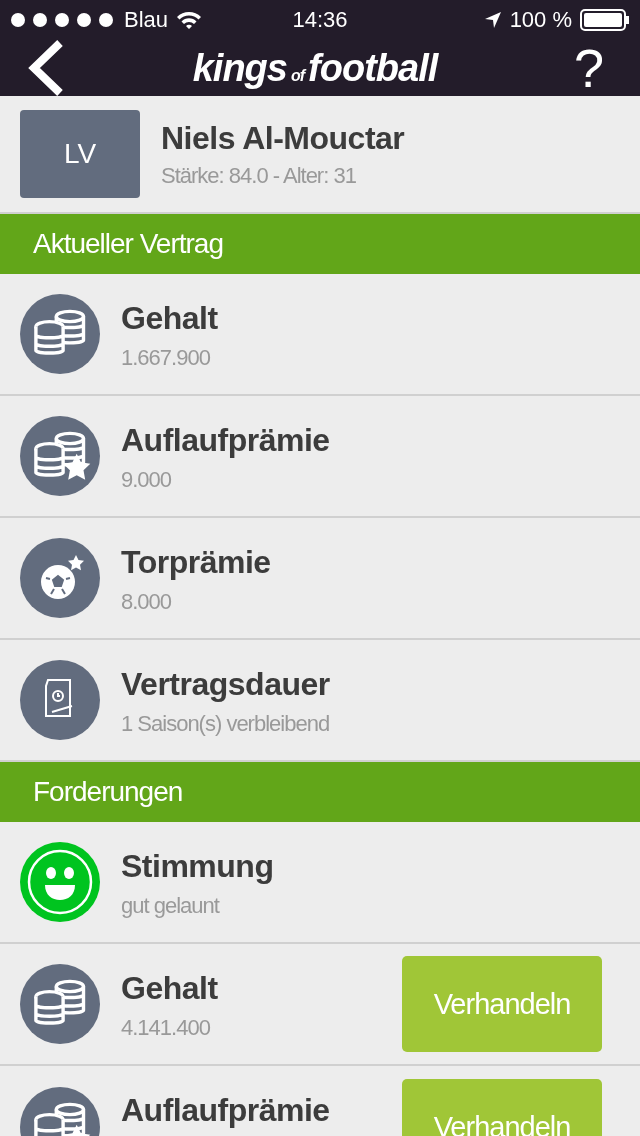 This screenshot has height=1136, width=640. I want to click on row-title: Torprämie, so click(196, 562).